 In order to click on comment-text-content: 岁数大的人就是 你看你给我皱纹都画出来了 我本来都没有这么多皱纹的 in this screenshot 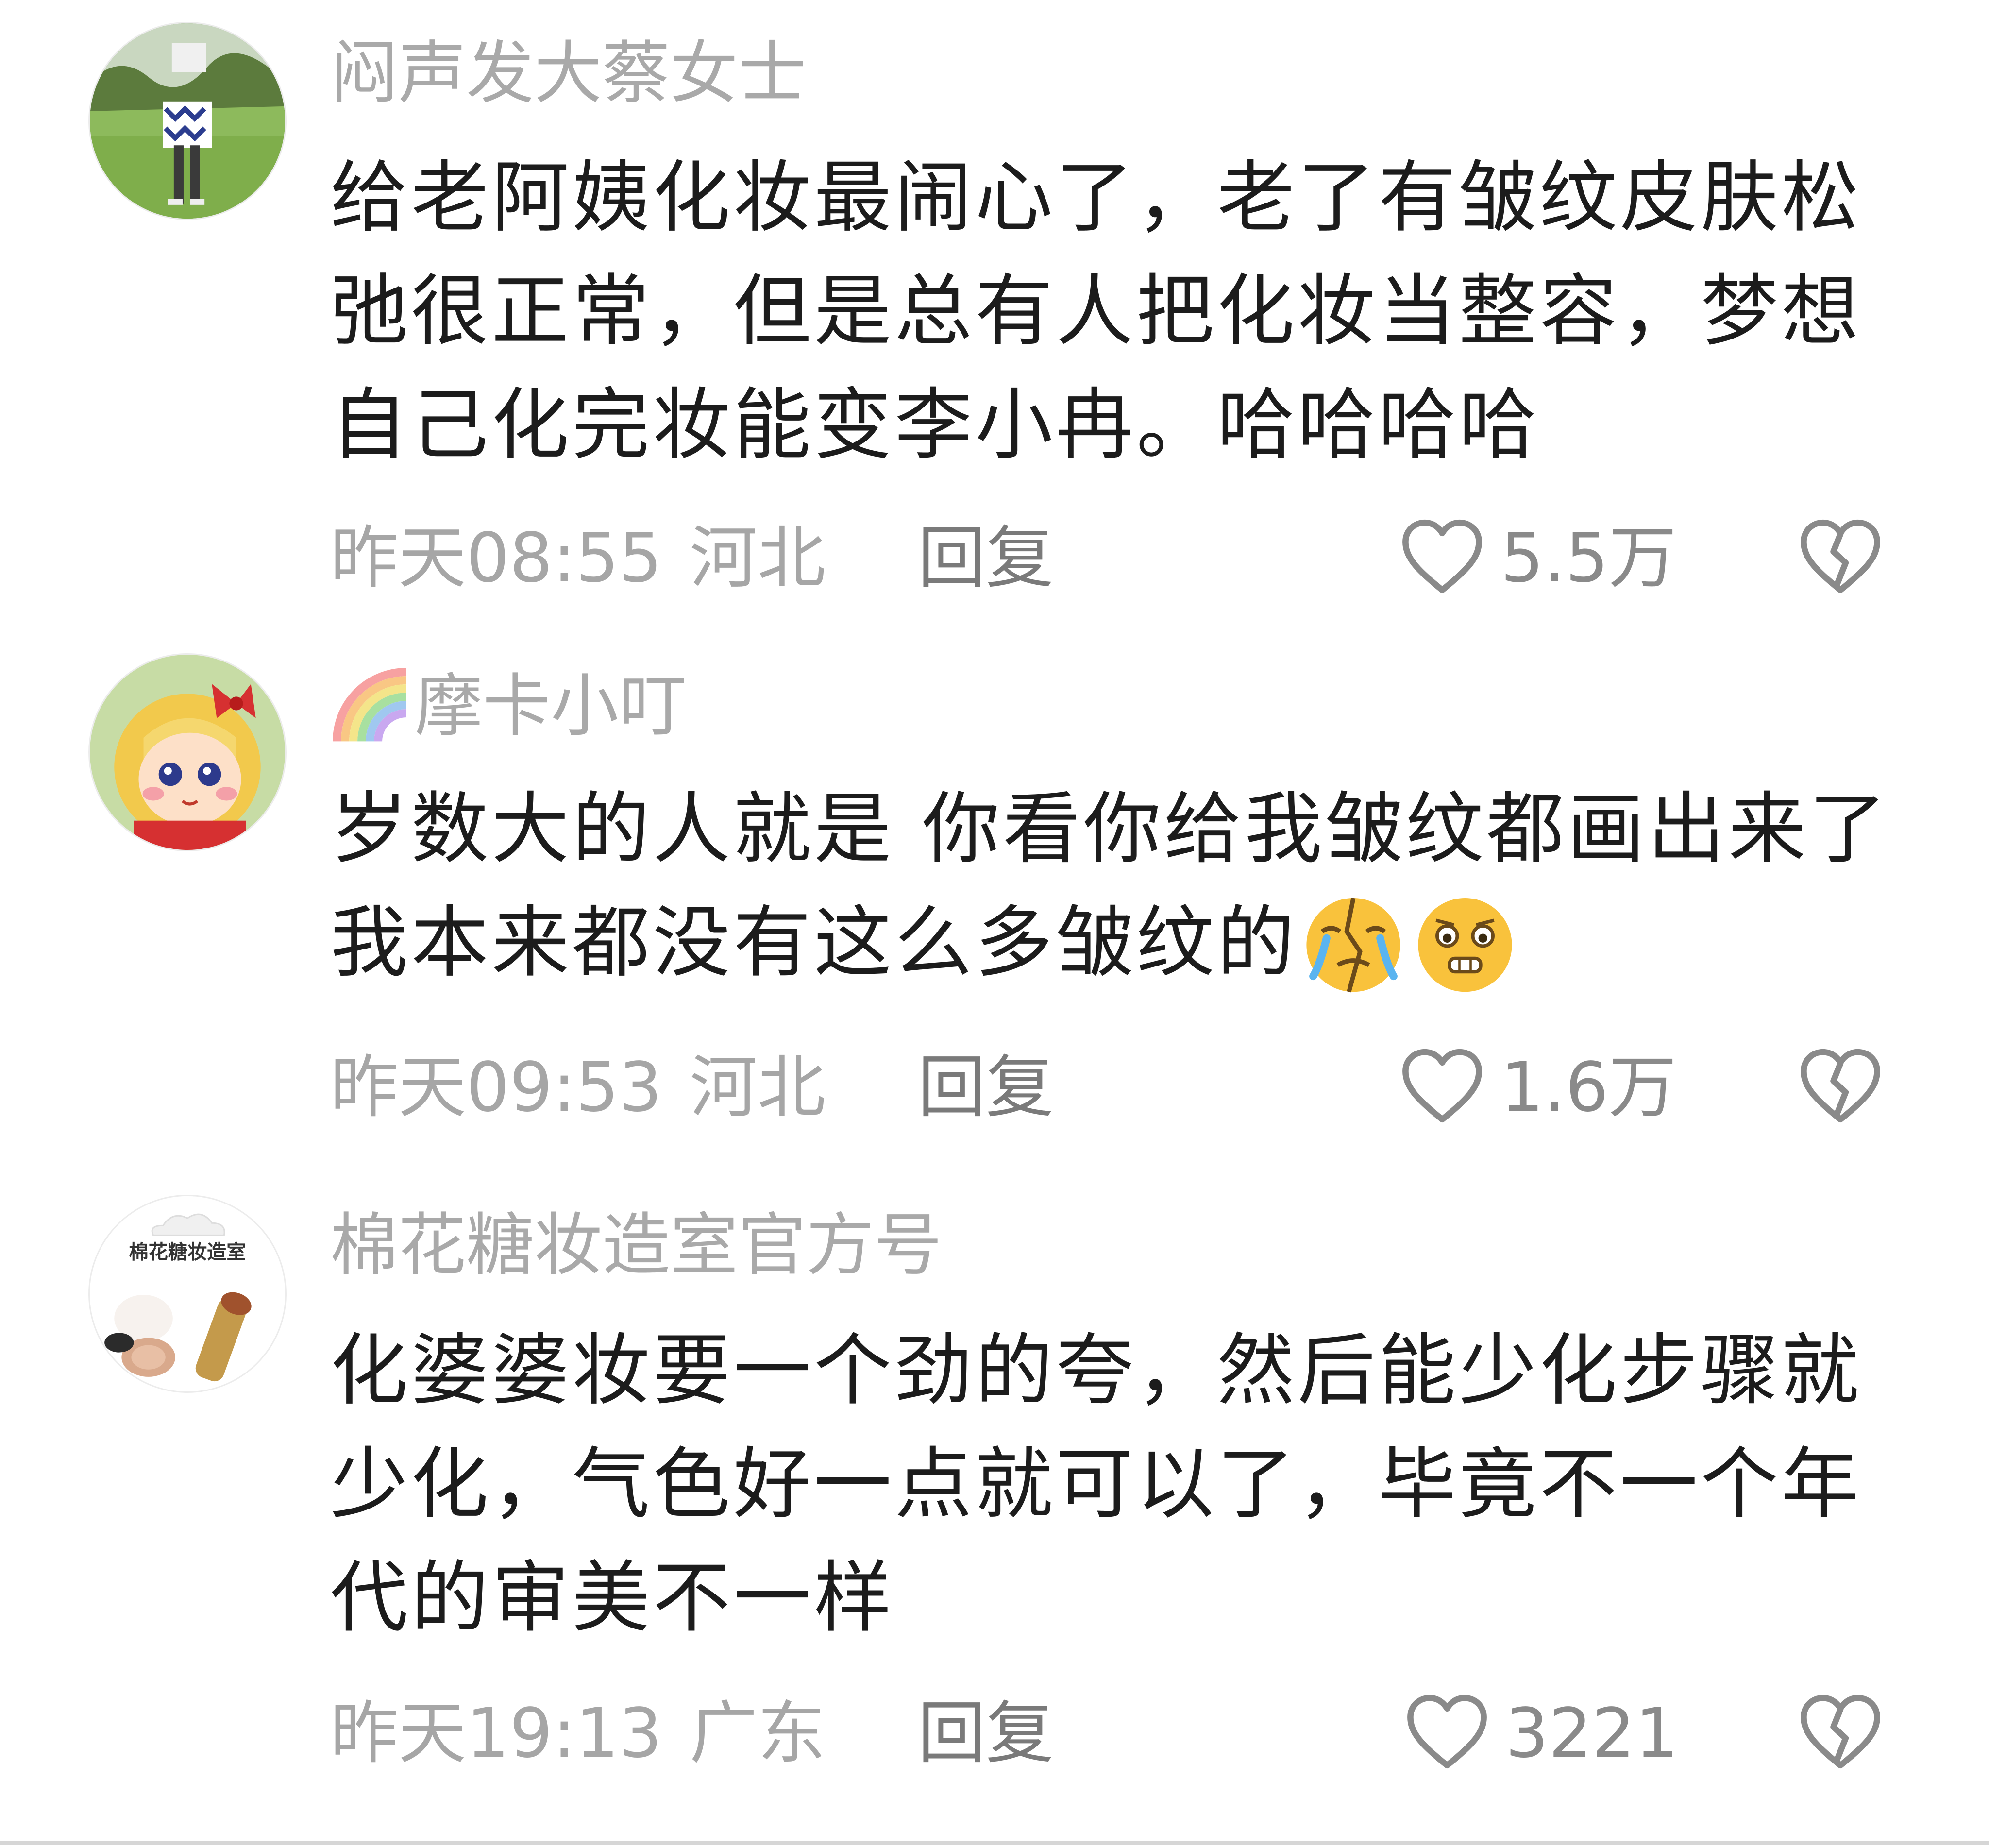, I will do `click(1109, 885)`.